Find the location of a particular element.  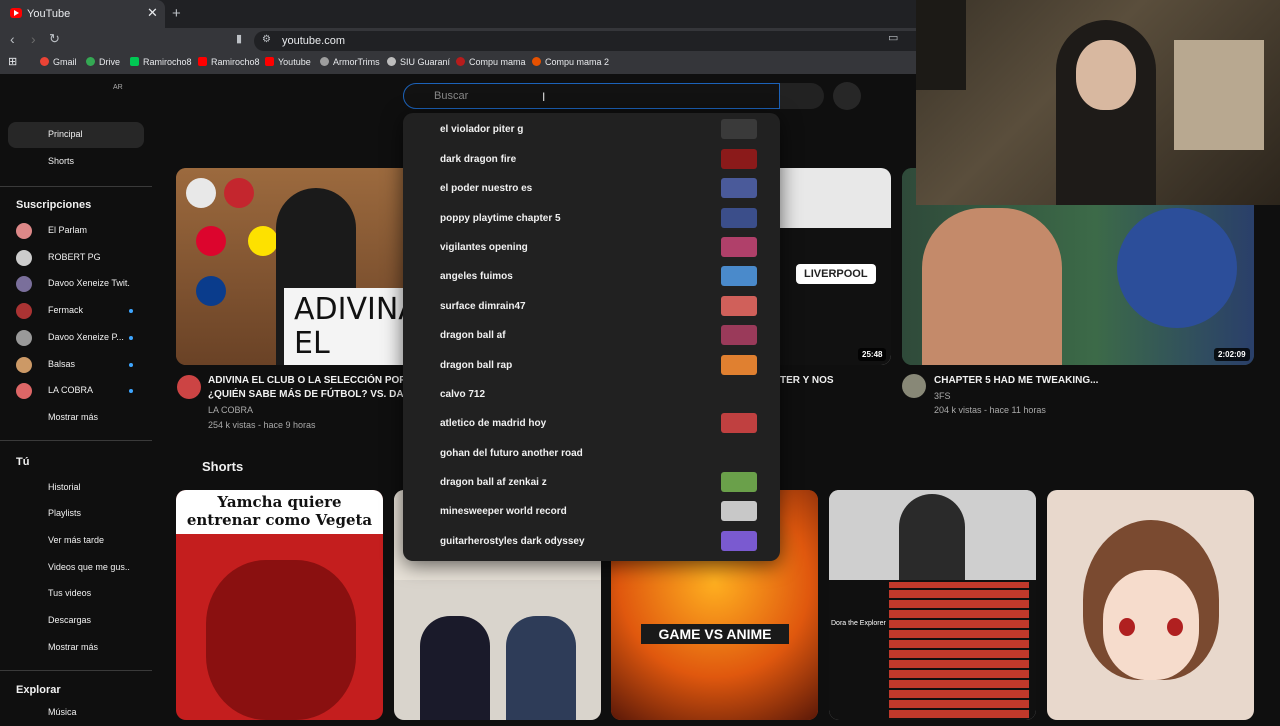

channel-name: LA COBRA is located at coordinates (230, 410).